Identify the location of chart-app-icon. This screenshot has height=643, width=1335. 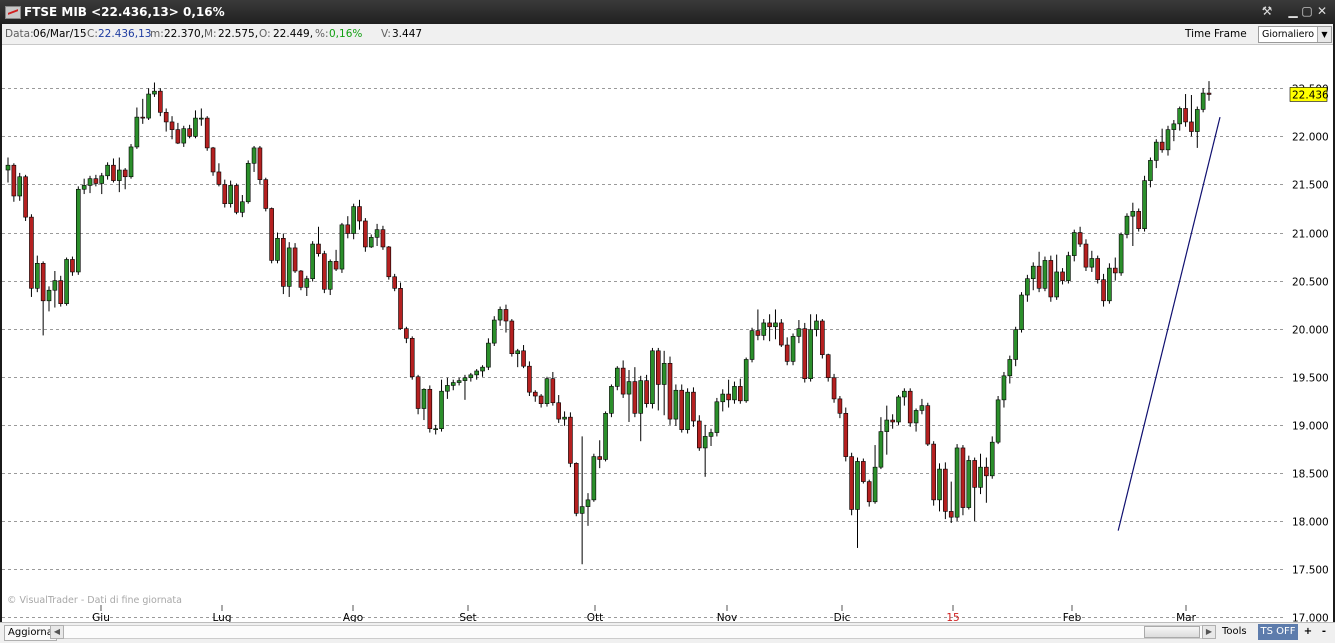
(13, 12).